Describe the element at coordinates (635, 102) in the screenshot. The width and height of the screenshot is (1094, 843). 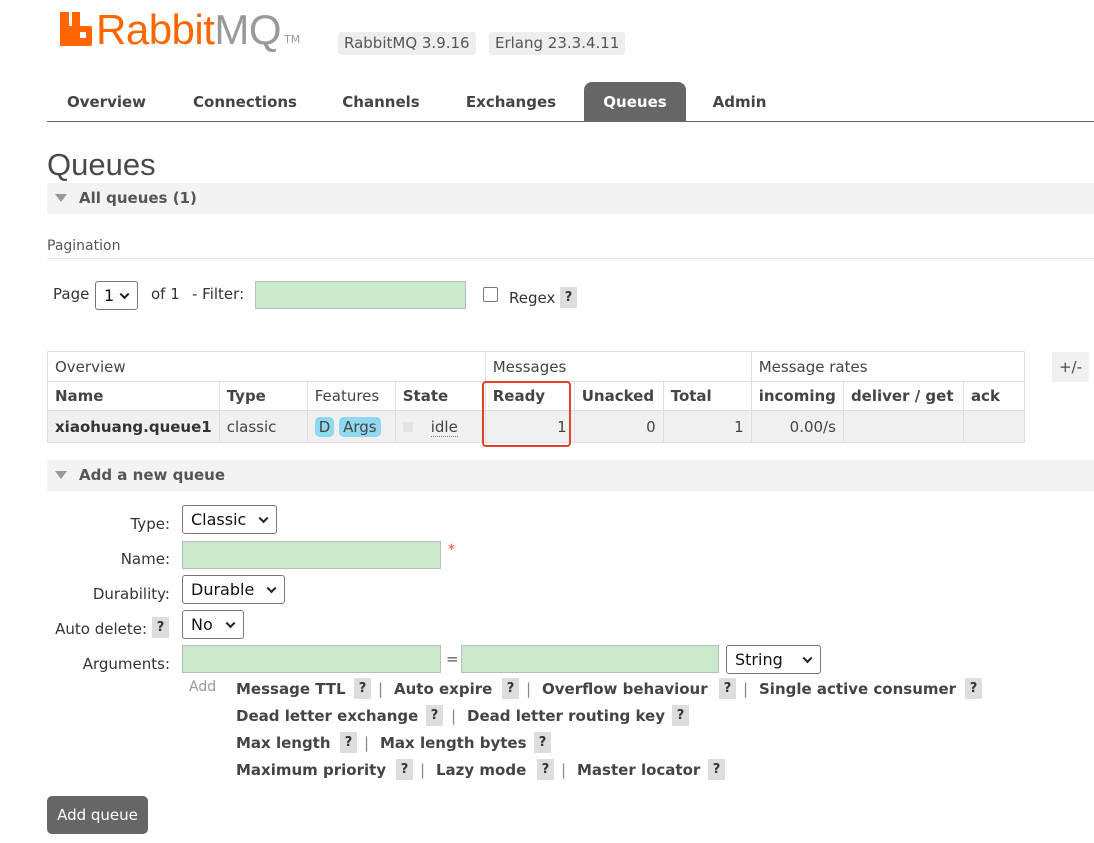
I see `tab-queues: Queues` at that location.